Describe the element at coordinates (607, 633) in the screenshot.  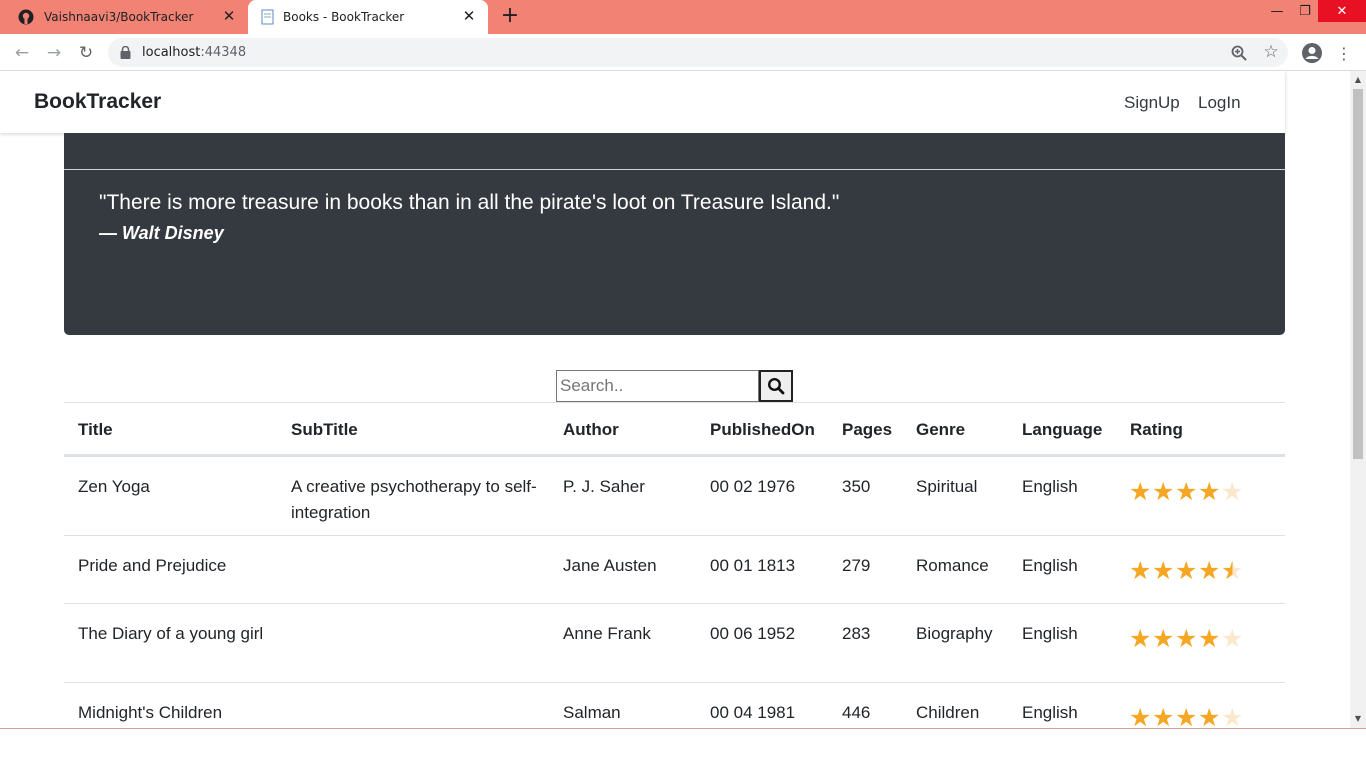
I see `book-author: Anne Frank` at that location.